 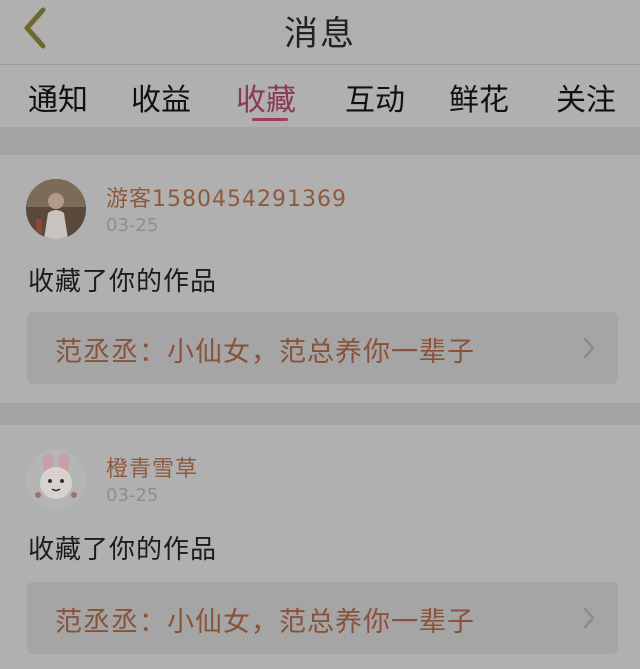 I want to click on tab-flowers: 鲜花, so click(x=479, y=97).